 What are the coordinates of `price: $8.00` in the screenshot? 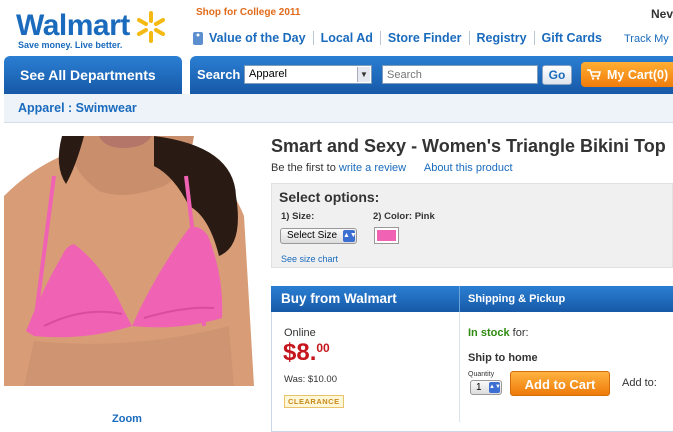 It's located at (306, 353).